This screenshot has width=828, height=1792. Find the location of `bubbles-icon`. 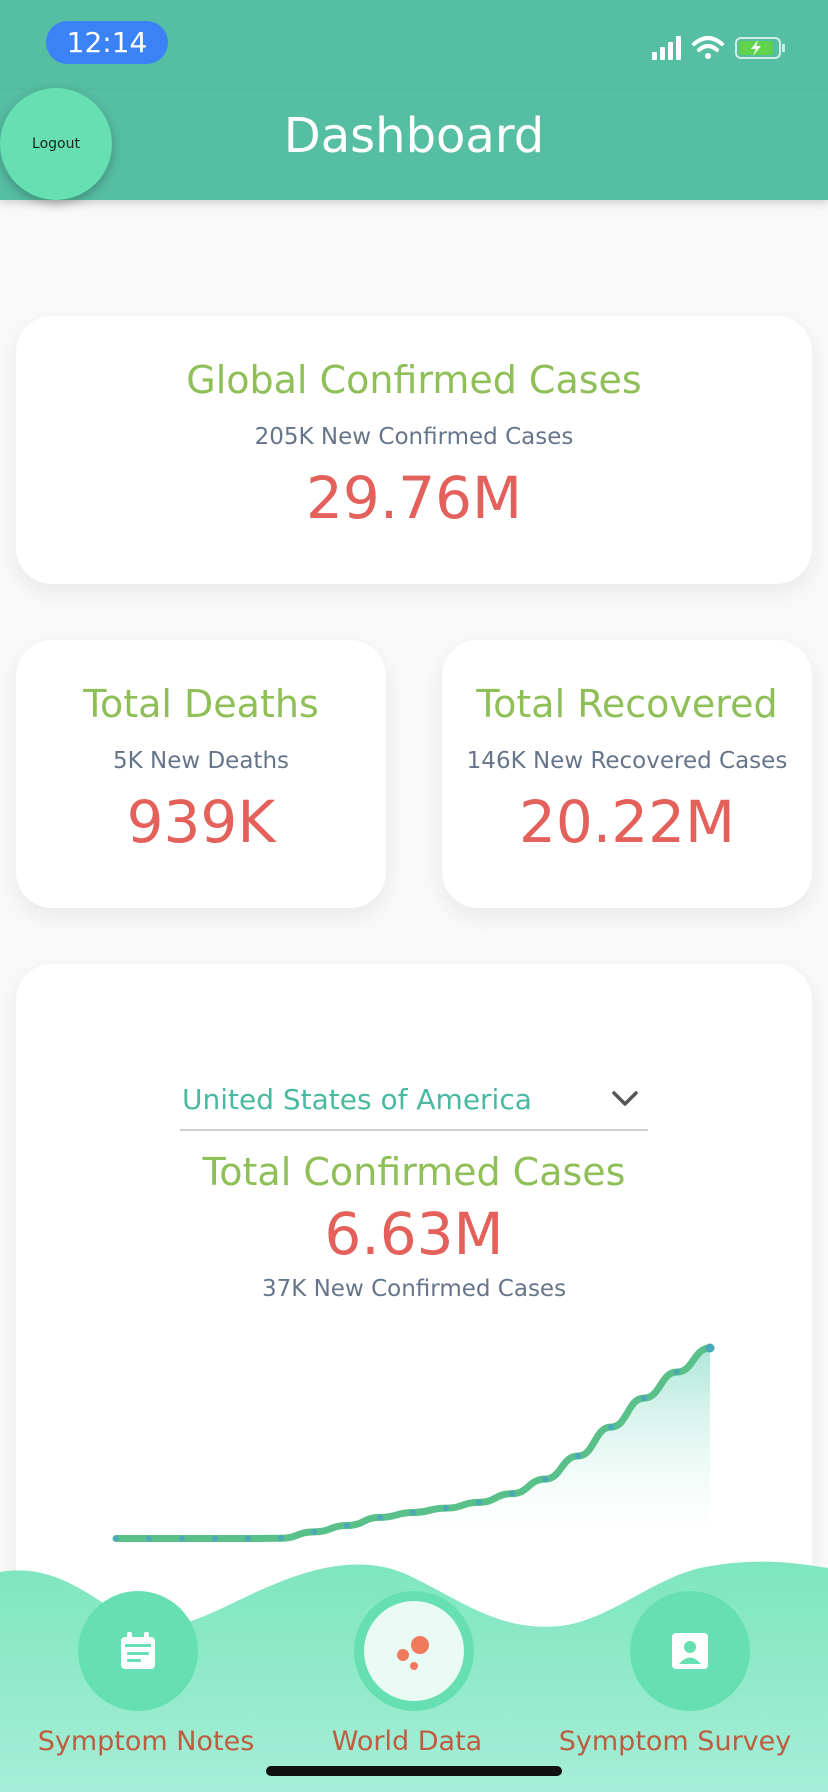

bubbles-icon is located at coordinates (413, 1653).